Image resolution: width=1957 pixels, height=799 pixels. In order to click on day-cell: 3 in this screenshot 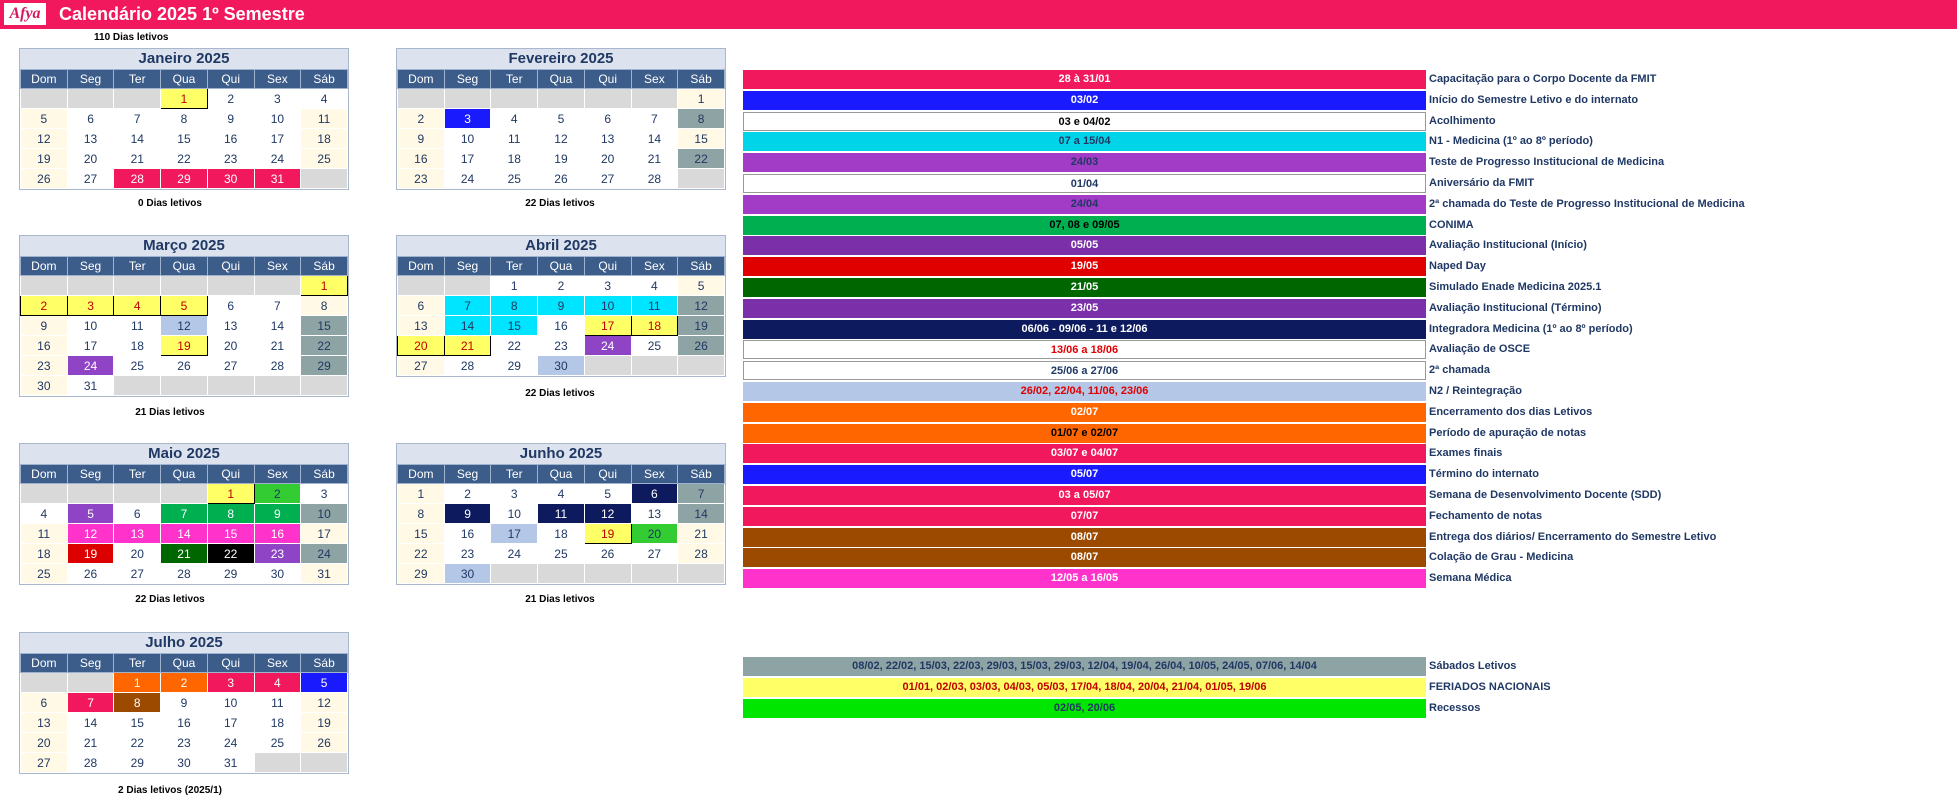, I will do `click(607, 285)`.